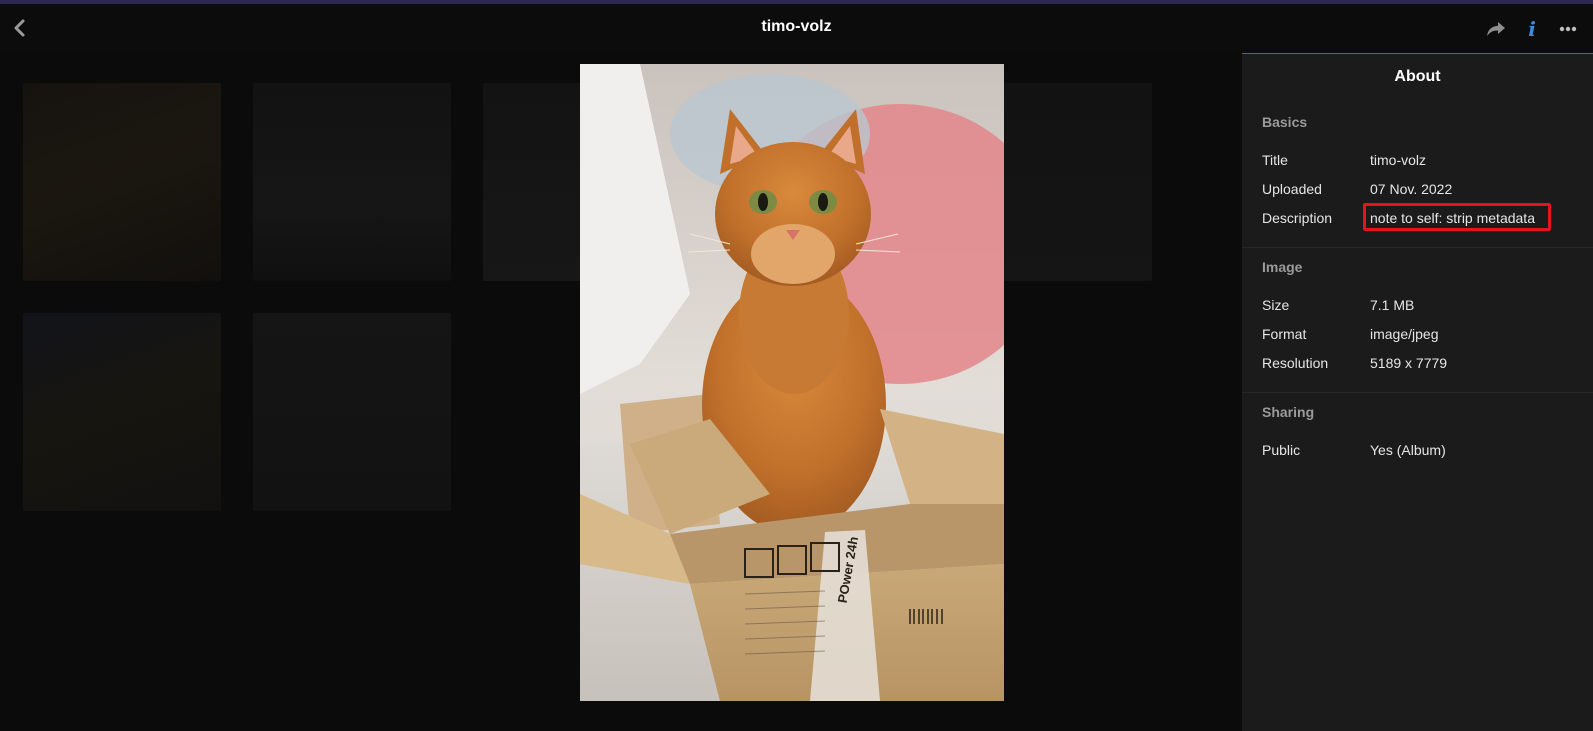 The height and width of the screenshot is (731, 1593). Describe the element at coordinates (1409, 363) in the screenshot. I see `resolution-value: 5189 x 7779` at that location.